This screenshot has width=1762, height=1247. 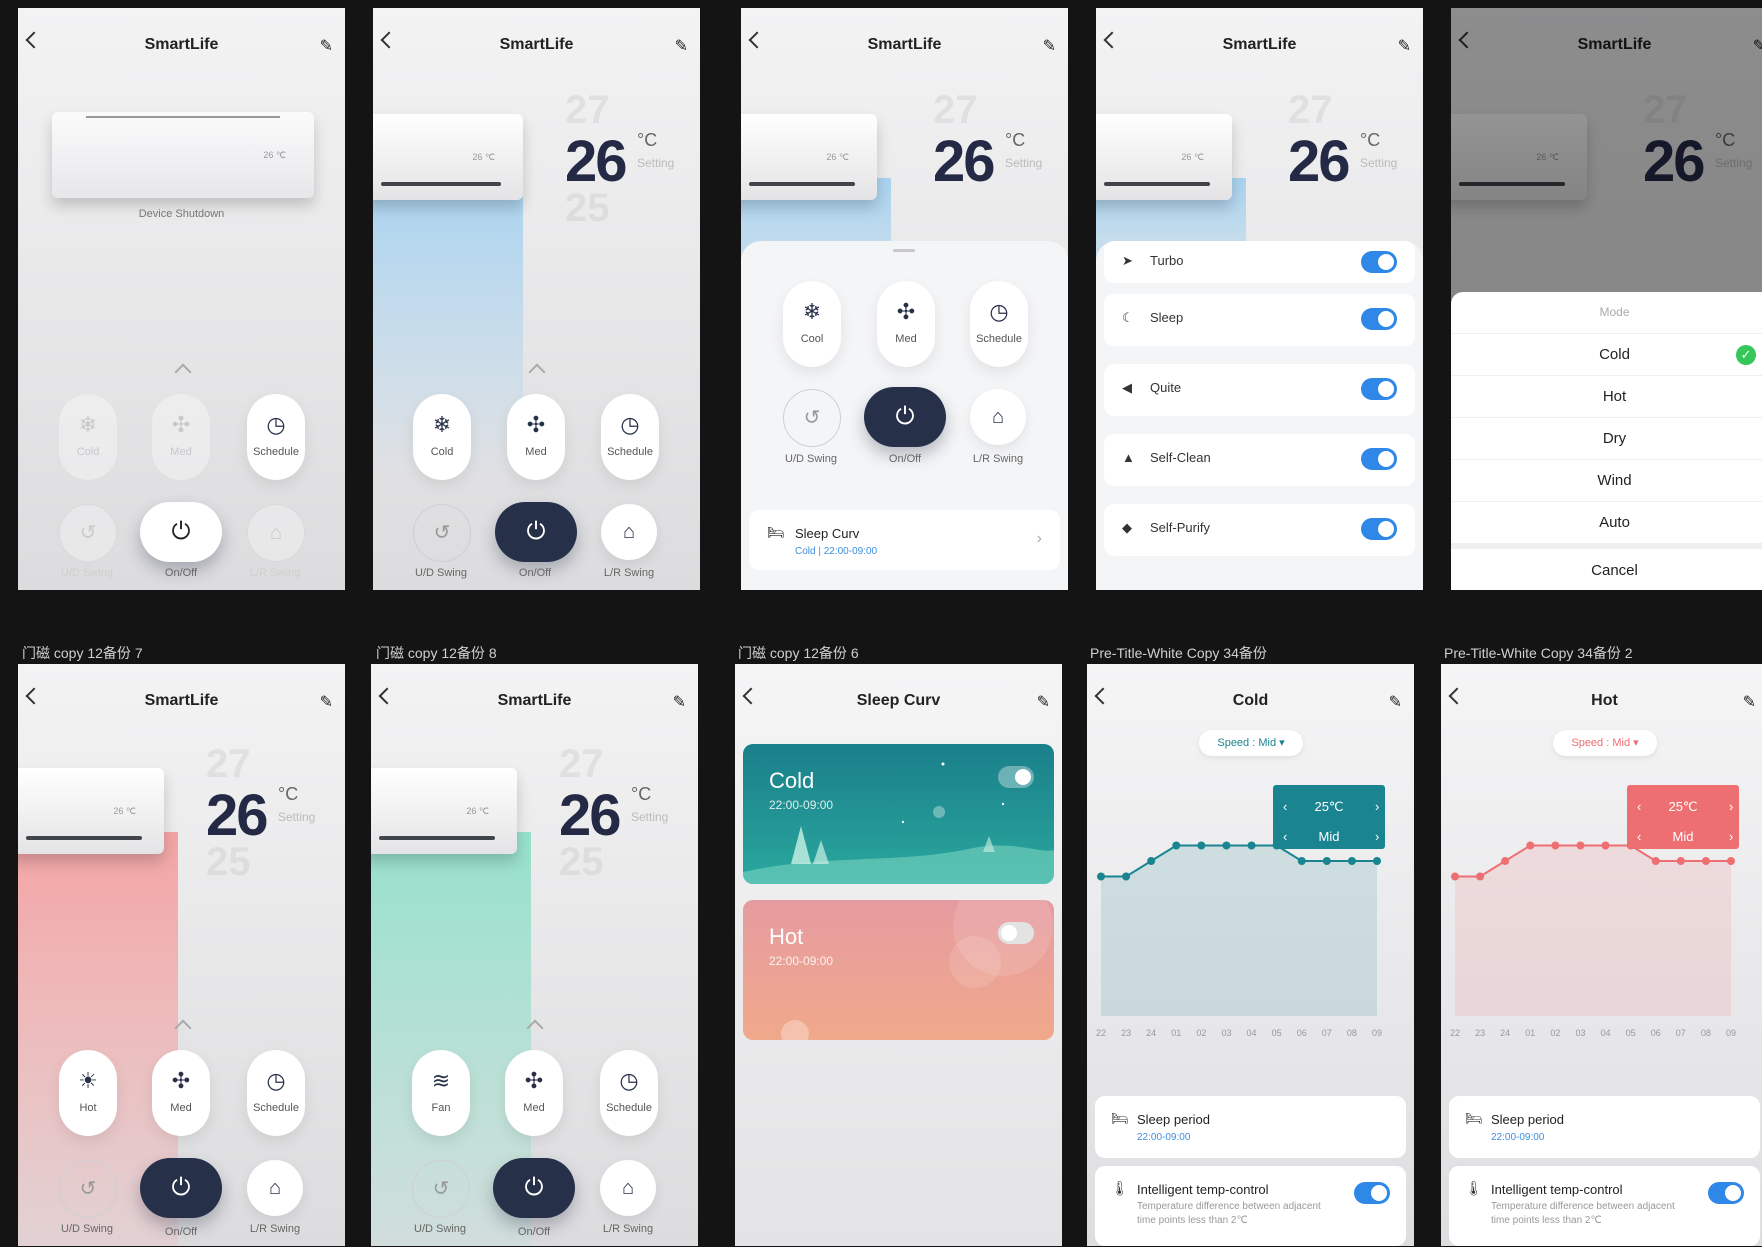 I want to click on mode-cancel-button: Cancel, so click(x=1606, y=570).